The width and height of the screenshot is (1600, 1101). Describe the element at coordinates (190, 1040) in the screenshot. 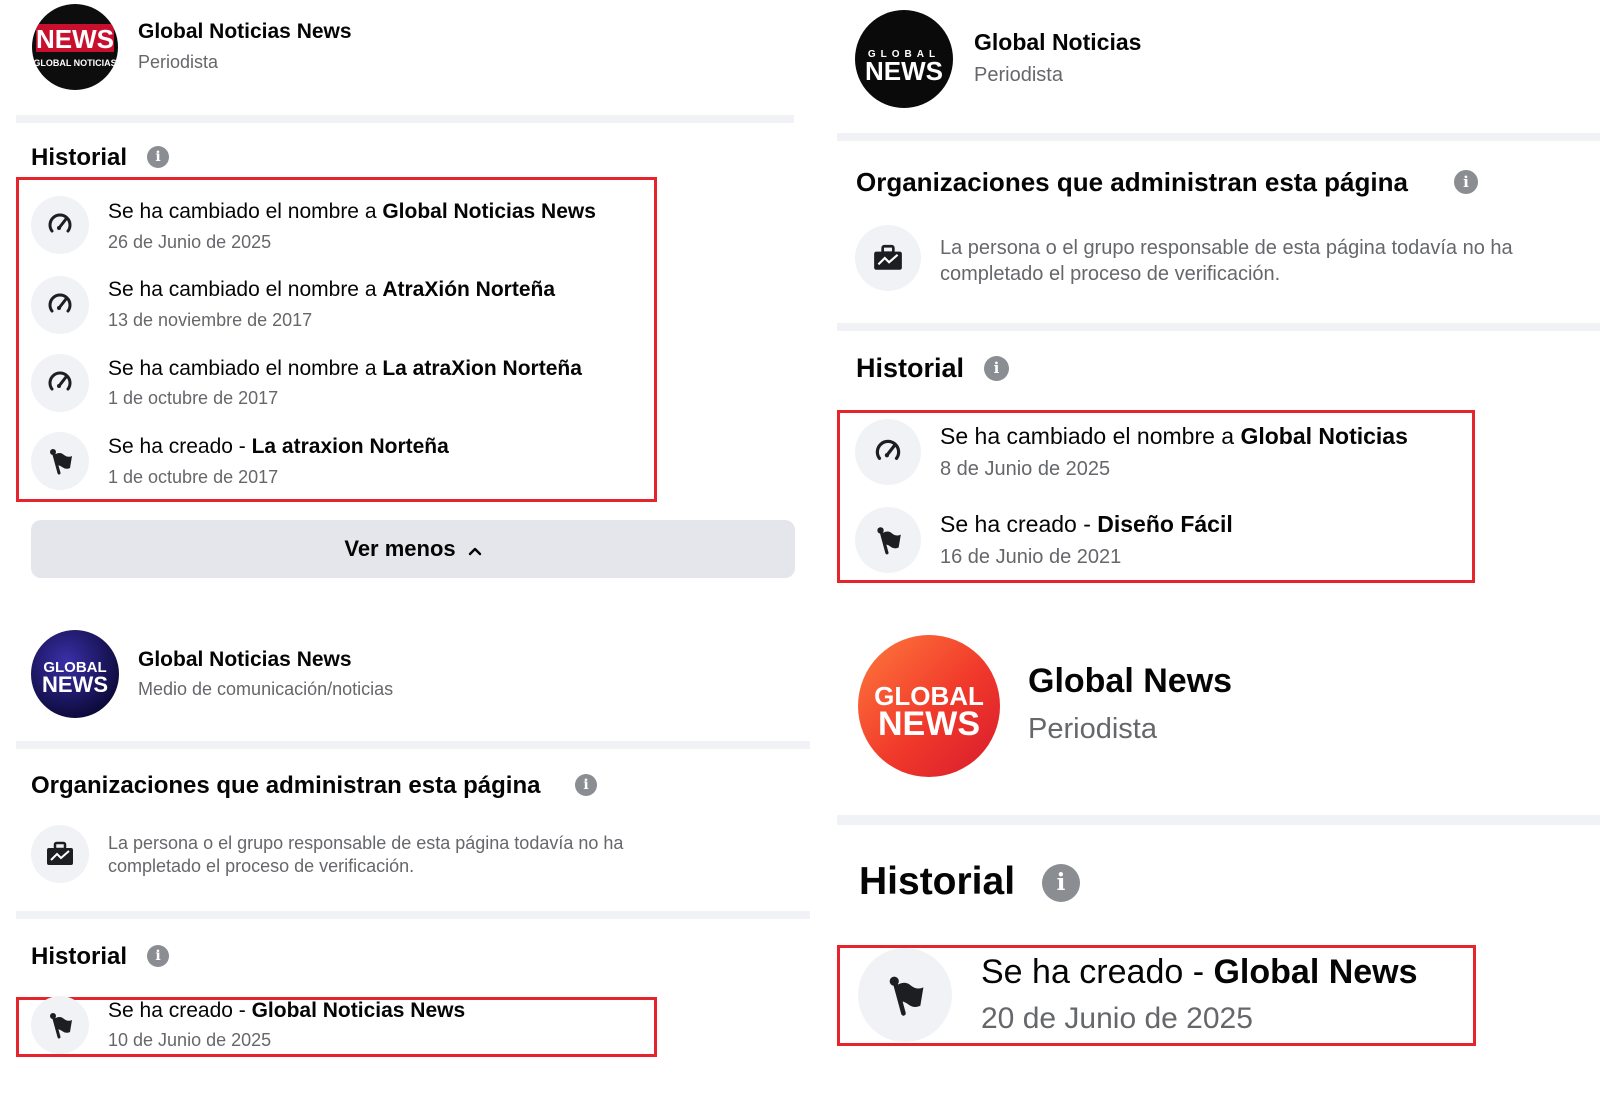

I see `event-date: 10 de Junio de 2025` at that location.